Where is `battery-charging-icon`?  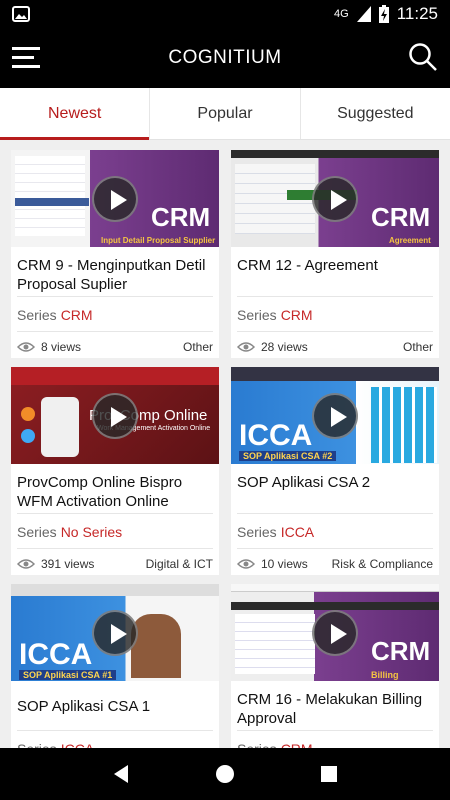
battery-charging-icon is located at coordinates (383, 14).